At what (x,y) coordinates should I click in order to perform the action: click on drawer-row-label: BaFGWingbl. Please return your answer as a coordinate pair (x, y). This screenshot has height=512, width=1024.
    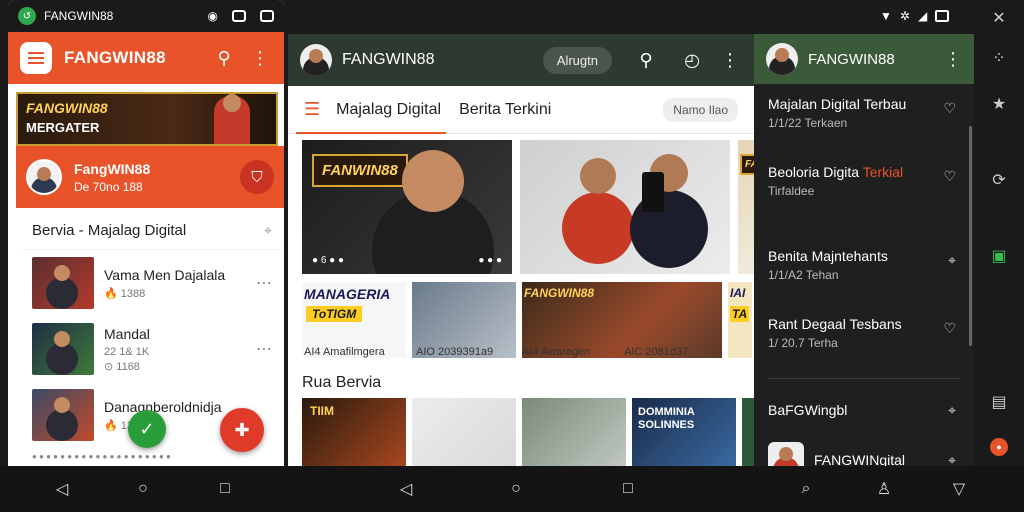
    Looking at the image, I should click on (808, 410).